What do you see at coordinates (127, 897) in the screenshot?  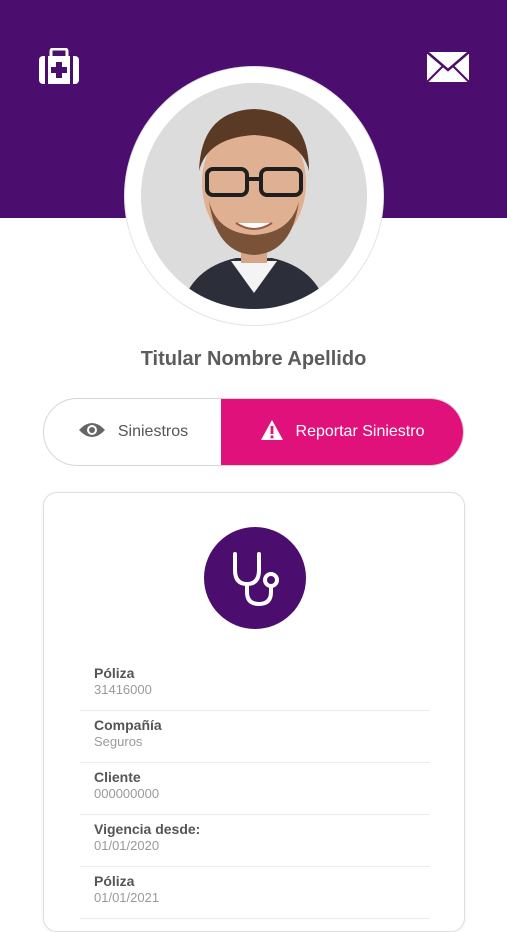 I see `row-value: 01/01/2021` at bounding box center [127, 897].